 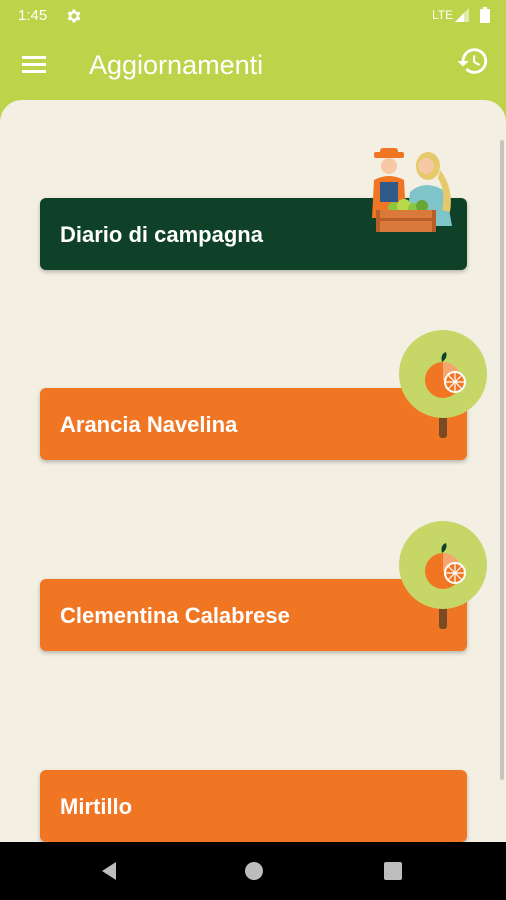 I want to click on card-label: Arancia Navelina, so click(x=149, y=424).